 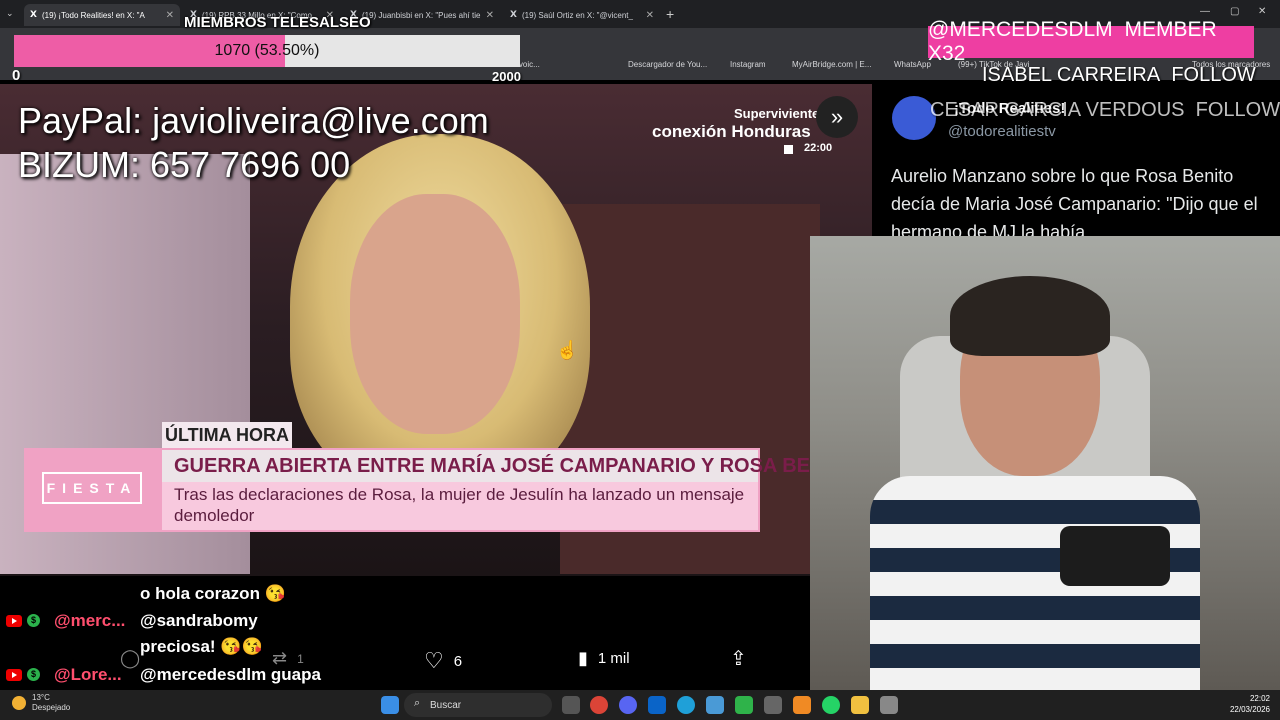 I want to click on streamer-hair, so click(x=1030, y=316).